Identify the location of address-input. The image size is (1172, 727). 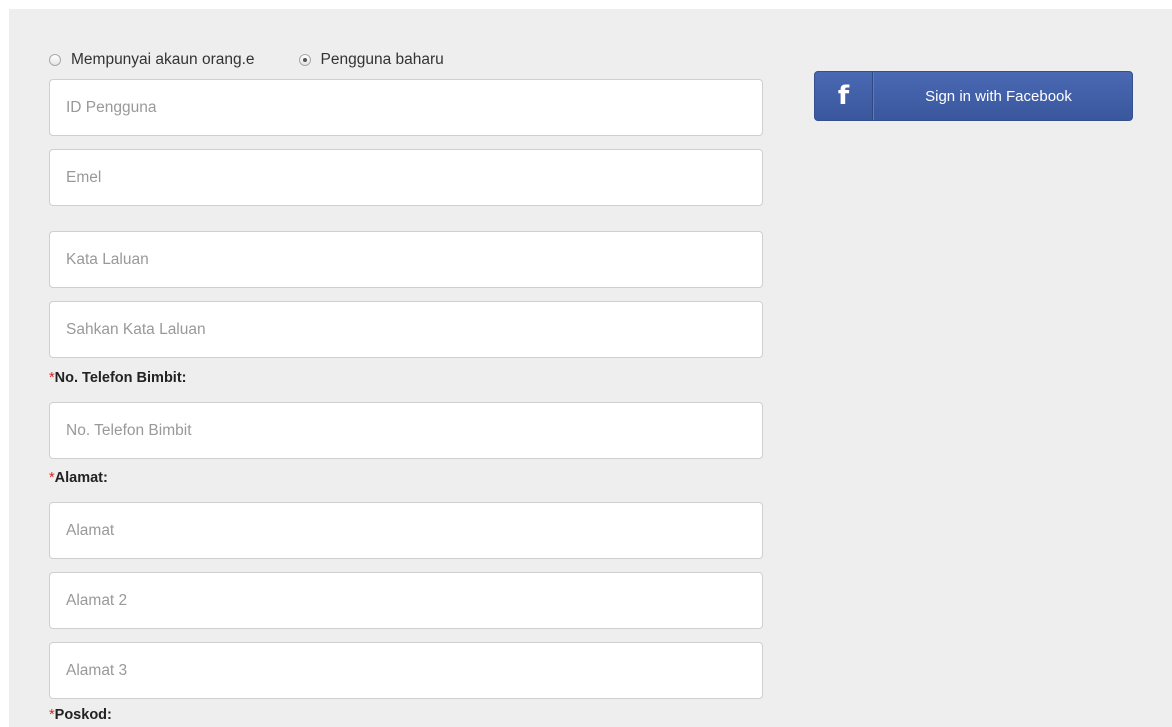
(406, 530).